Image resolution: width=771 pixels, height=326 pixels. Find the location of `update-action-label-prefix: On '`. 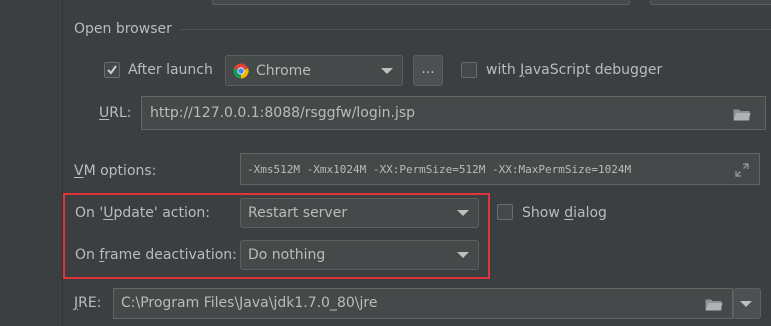

update-action-label-prefix: On ' is located at coordinates (89, 213).